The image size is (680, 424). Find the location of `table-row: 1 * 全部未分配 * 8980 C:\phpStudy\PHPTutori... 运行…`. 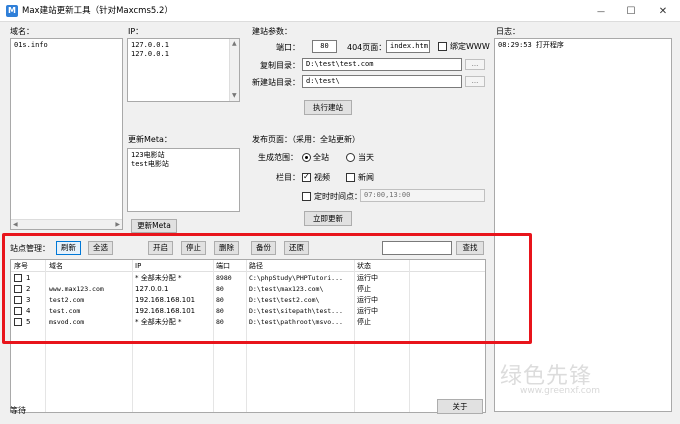

table-row: 1 * 全部未分配 * 8980 C:\phpStudy\PHPTutori... 运行… is located at coordinates (248, 278).